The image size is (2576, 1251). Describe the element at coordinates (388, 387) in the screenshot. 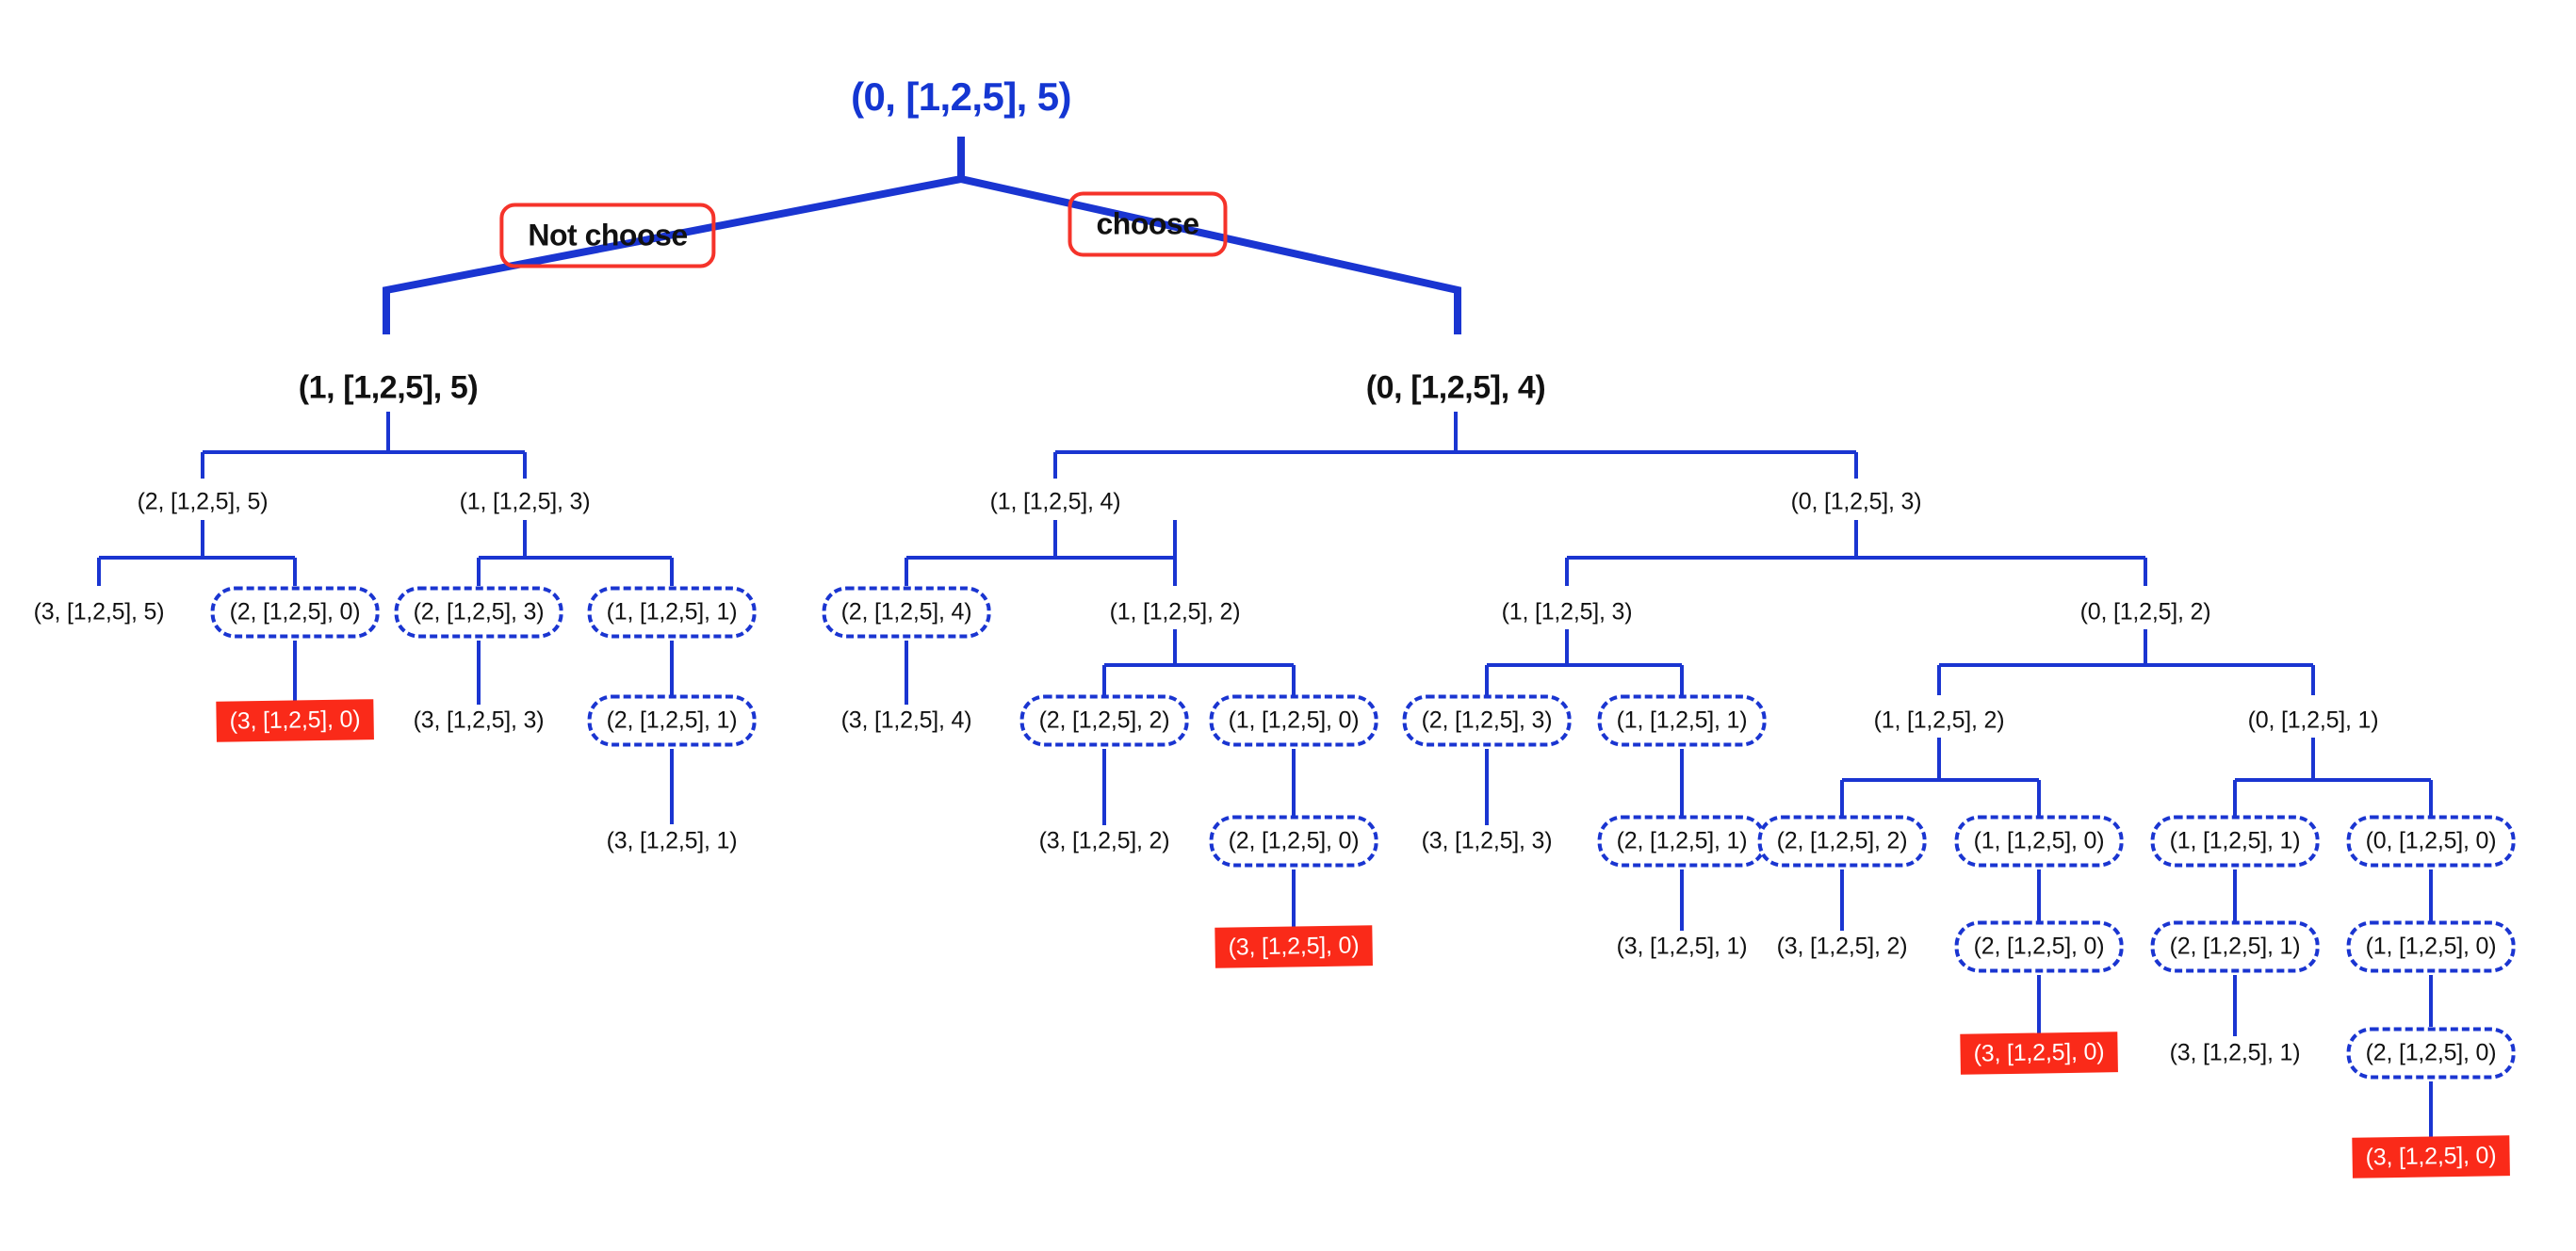

I see `tree-node: (1, [1,2,5], 5)` at that location.